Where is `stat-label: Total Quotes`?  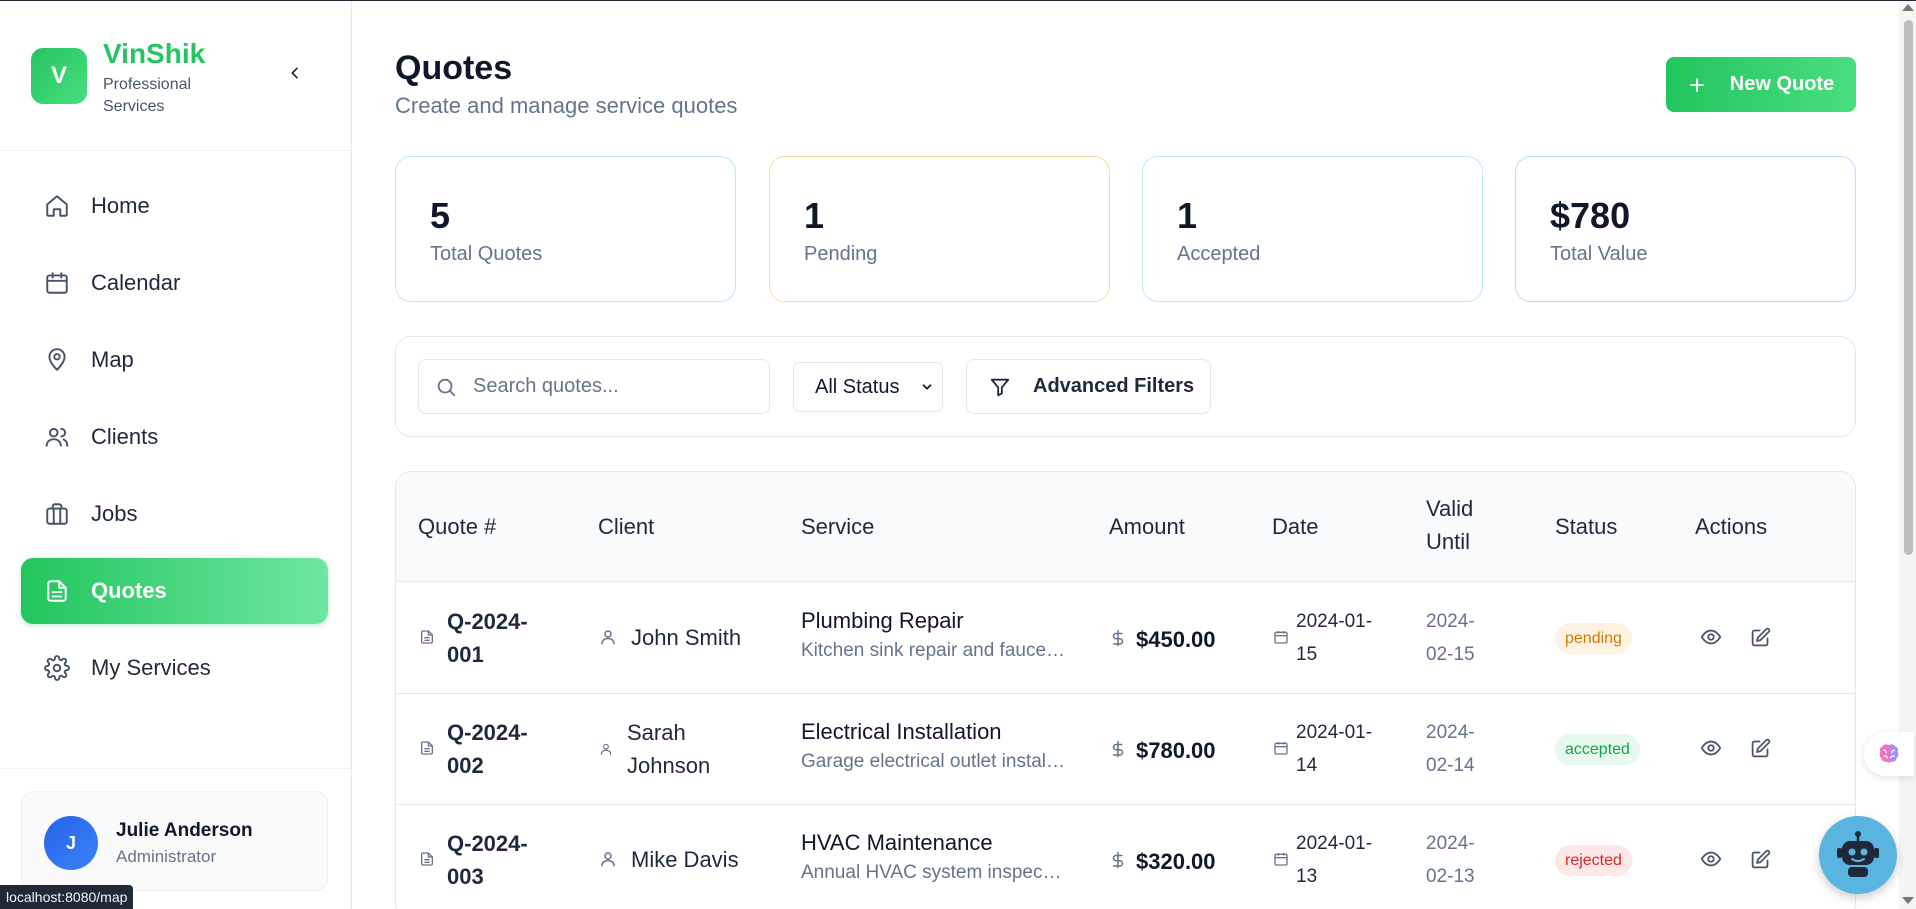
stat-label: Total Quotes is located at coordinates (486, 254).